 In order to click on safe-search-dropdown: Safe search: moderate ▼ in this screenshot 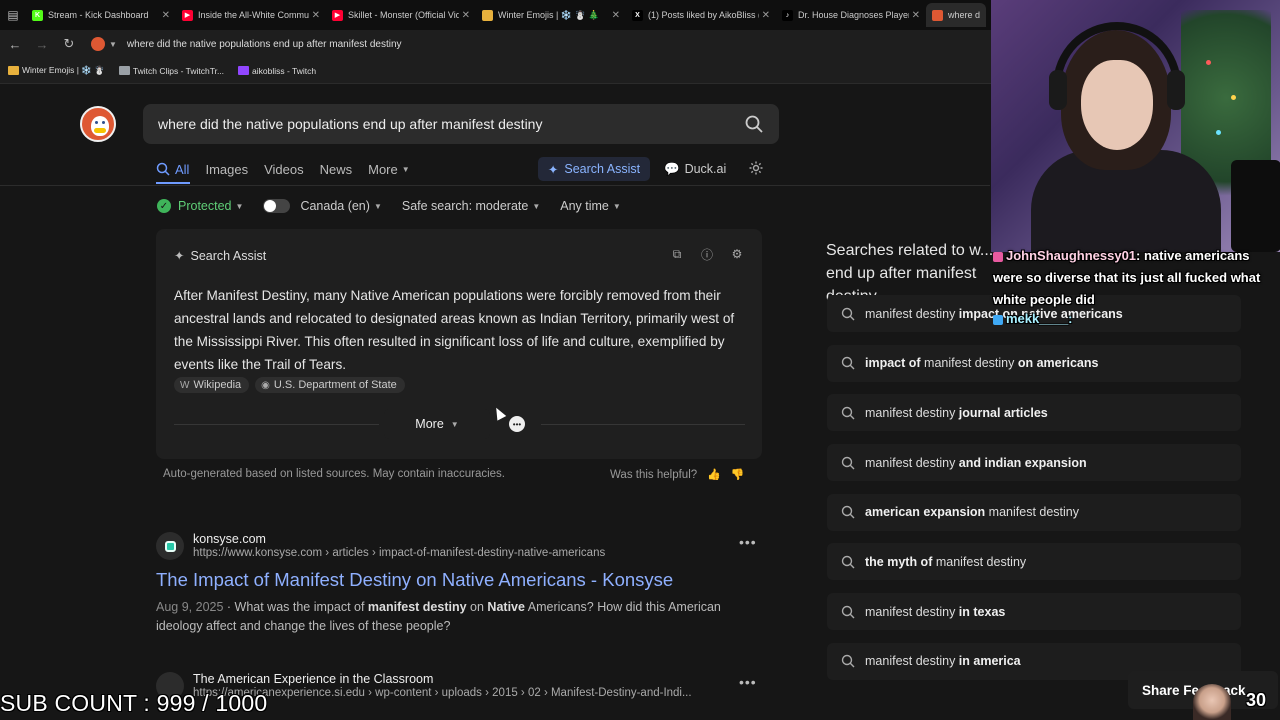, I will do `click(471, 206)`.